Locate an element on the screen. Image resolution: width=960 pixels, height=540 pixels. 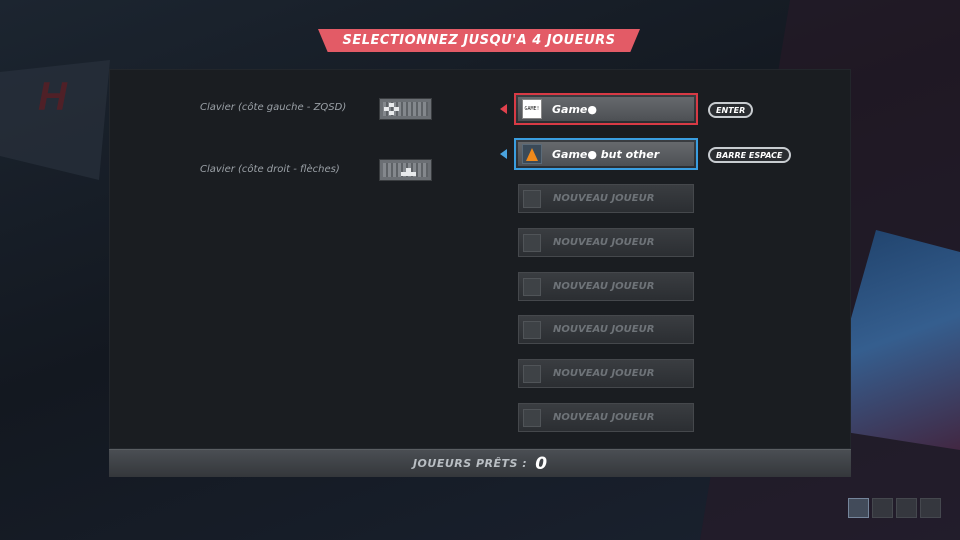
enter-key-badge: ENTER is located at coordinates (731, 110).